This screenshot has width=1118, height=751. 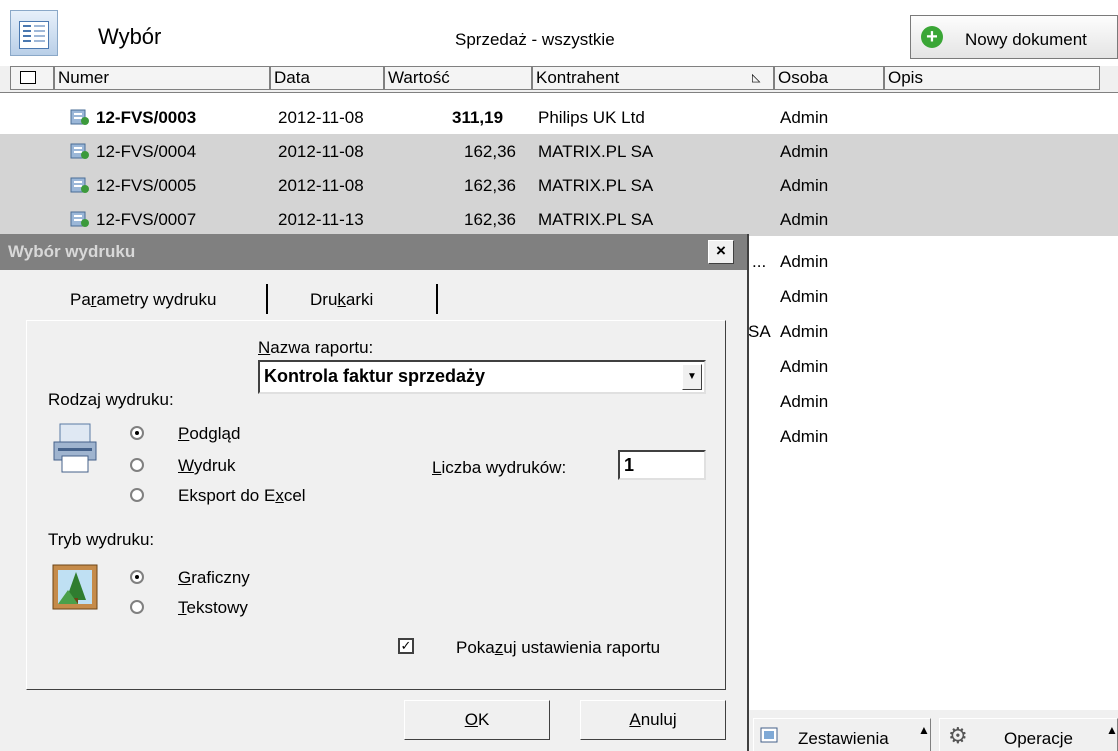 I want to click on chevron-down-icon: ▼, so click(x=692, y=377).